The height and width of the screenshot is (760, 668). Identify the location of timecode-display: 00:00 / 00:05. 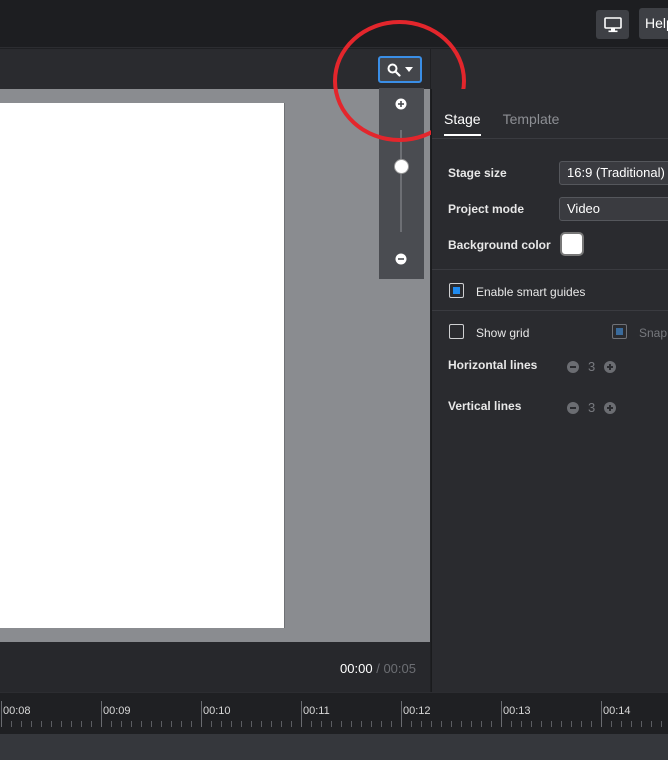
(378, 668).